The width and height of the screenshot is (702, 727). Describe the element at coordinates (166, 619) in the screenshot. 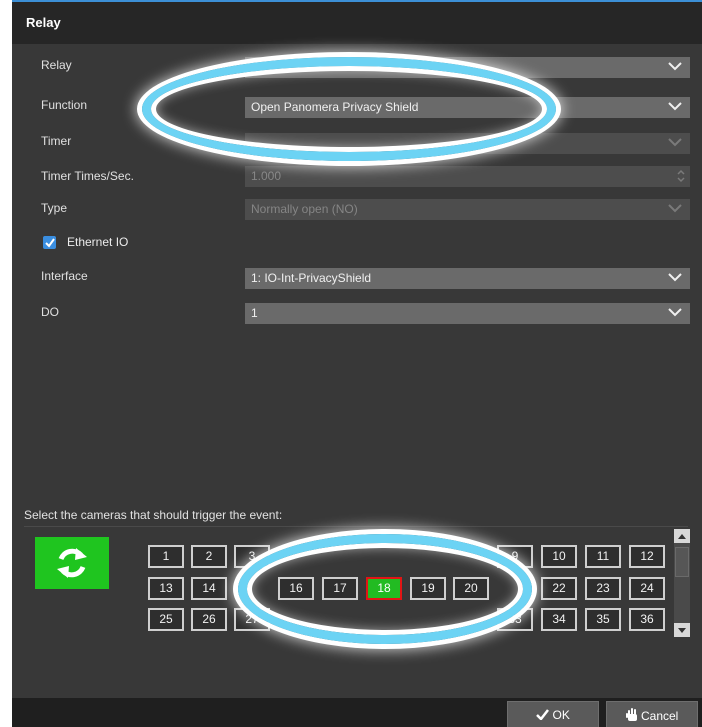

I see `camera-button: 25` at that location.